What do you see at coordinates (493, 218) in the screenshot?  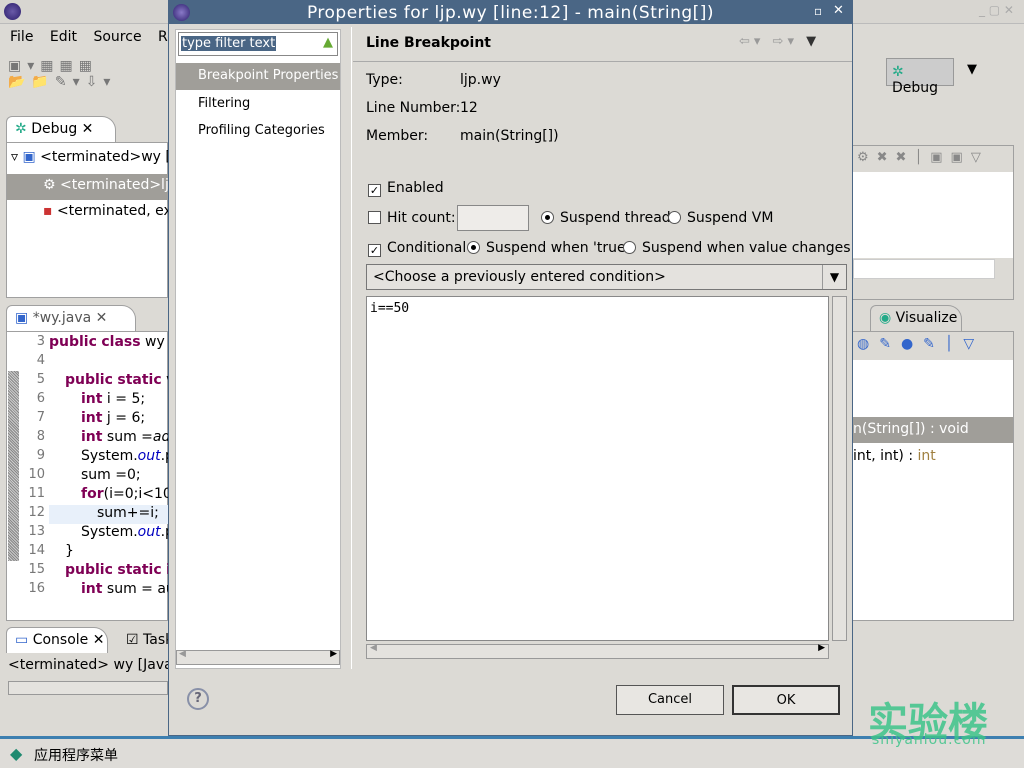 I see `hit-count-input` at bounding box center [493, 218].